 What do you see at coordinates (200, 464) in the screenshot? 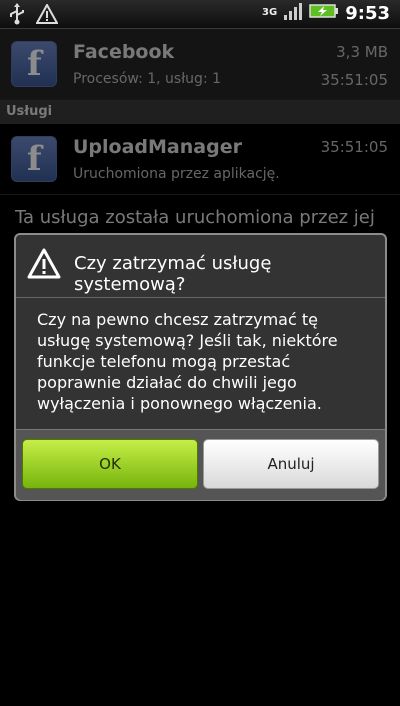
I see `dialog-button-bar: OK Anuluj` at bounding box center [200, 464].